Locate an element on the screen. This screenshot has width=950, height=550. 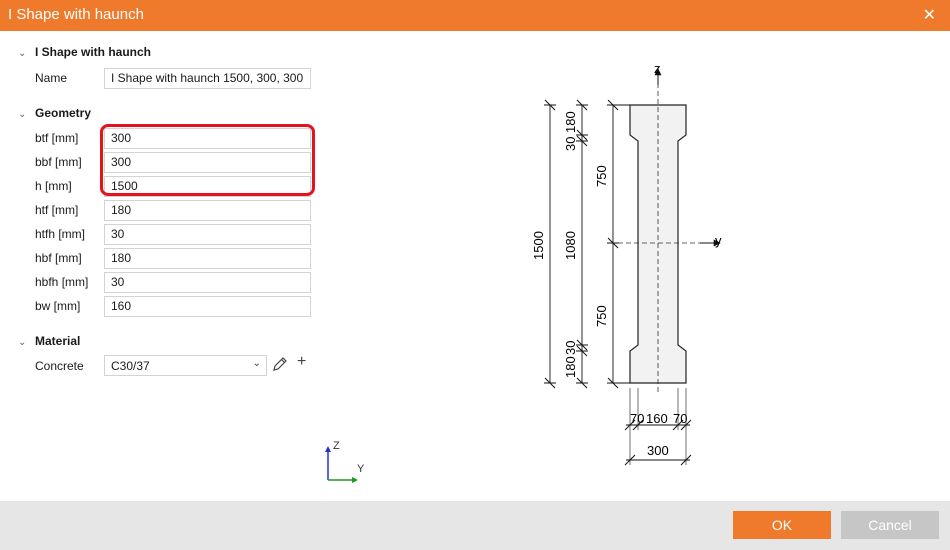
hbf-label: hbf [mm] is located at coordinates (58, 258).